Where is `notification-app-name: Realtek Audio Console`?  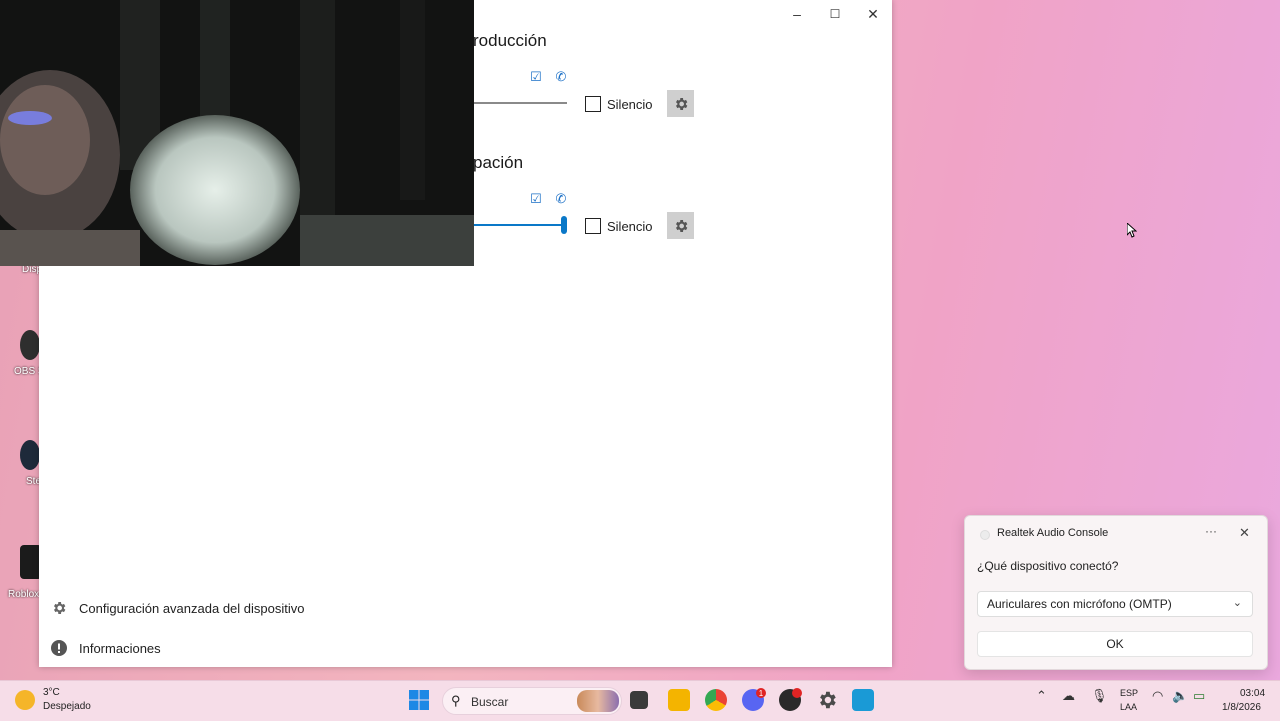
notification-app-name: Realtek Audio Console is located at coordinates (1053, 533).